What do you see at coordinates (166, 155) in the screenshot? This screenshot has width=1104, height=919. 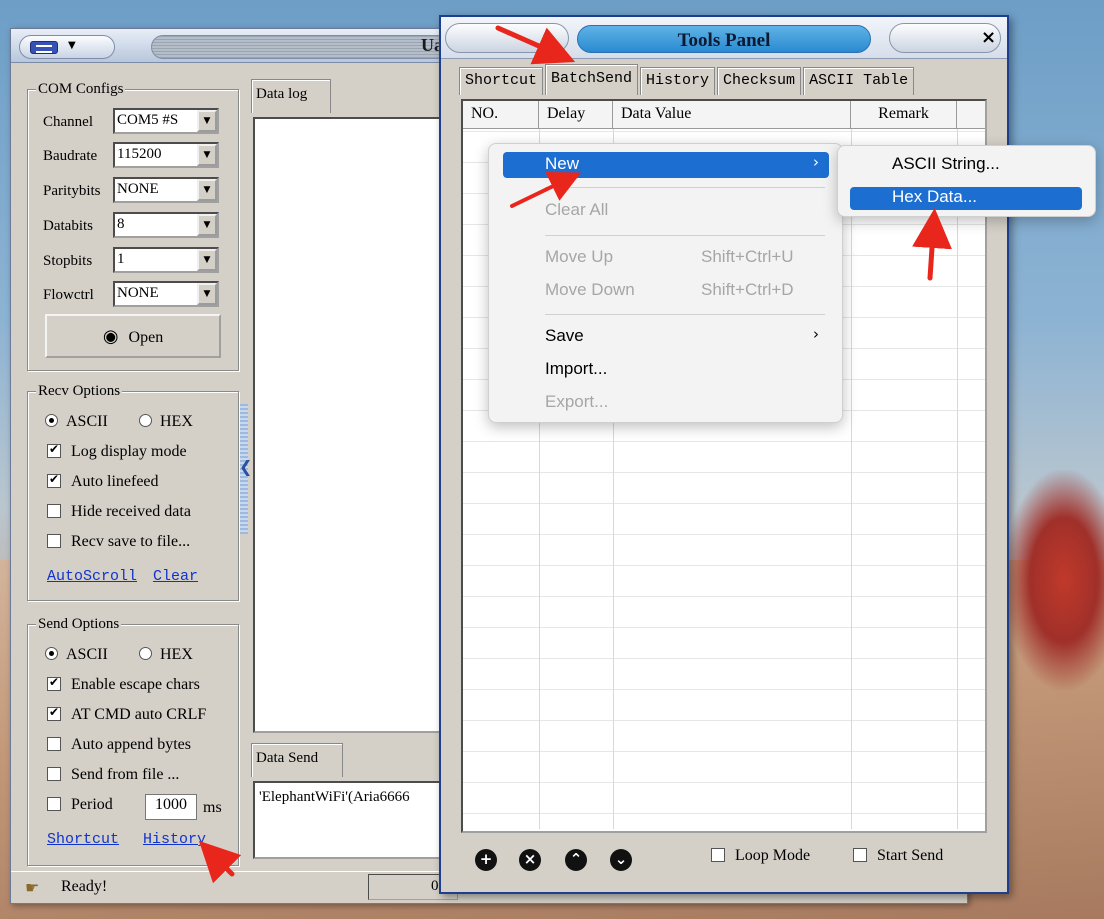 I see `baudrate-select: 115200 ▼` at bounding box center [166, 155].